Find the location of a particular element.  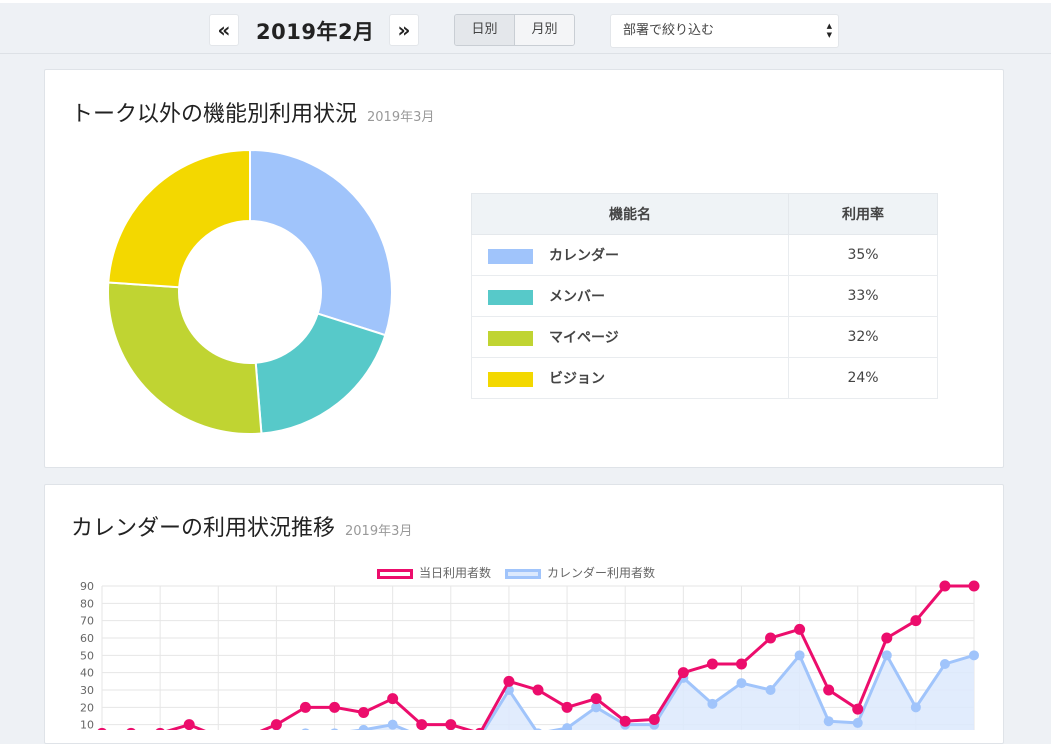

feature-name-cell: マイページ is located at coordinates (630, 337).